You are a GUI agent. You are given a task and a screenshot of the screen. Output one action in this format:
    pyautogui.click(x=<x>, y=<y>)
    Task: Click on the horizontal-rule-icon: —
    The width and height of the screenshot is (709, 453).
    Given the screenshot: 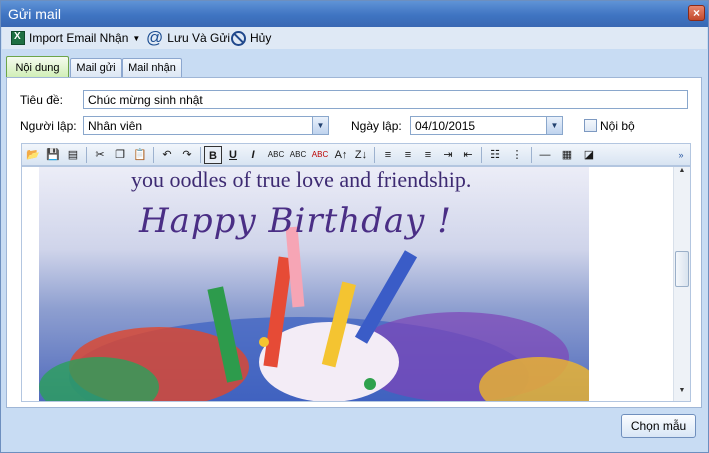 What is the action you would take?
    pyautogui.click(x=545, y=155)
    